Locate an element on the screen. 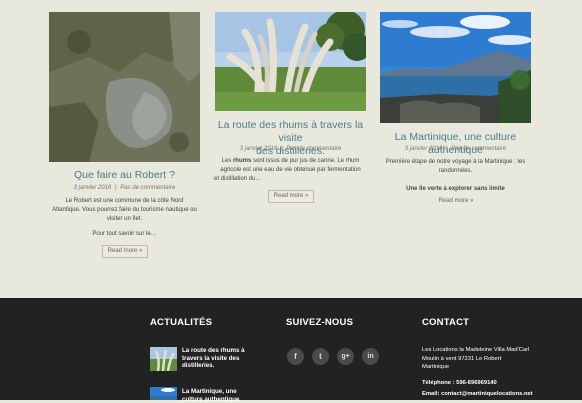  news-title-line: travers la visite des is located at coordinates (217, 359).